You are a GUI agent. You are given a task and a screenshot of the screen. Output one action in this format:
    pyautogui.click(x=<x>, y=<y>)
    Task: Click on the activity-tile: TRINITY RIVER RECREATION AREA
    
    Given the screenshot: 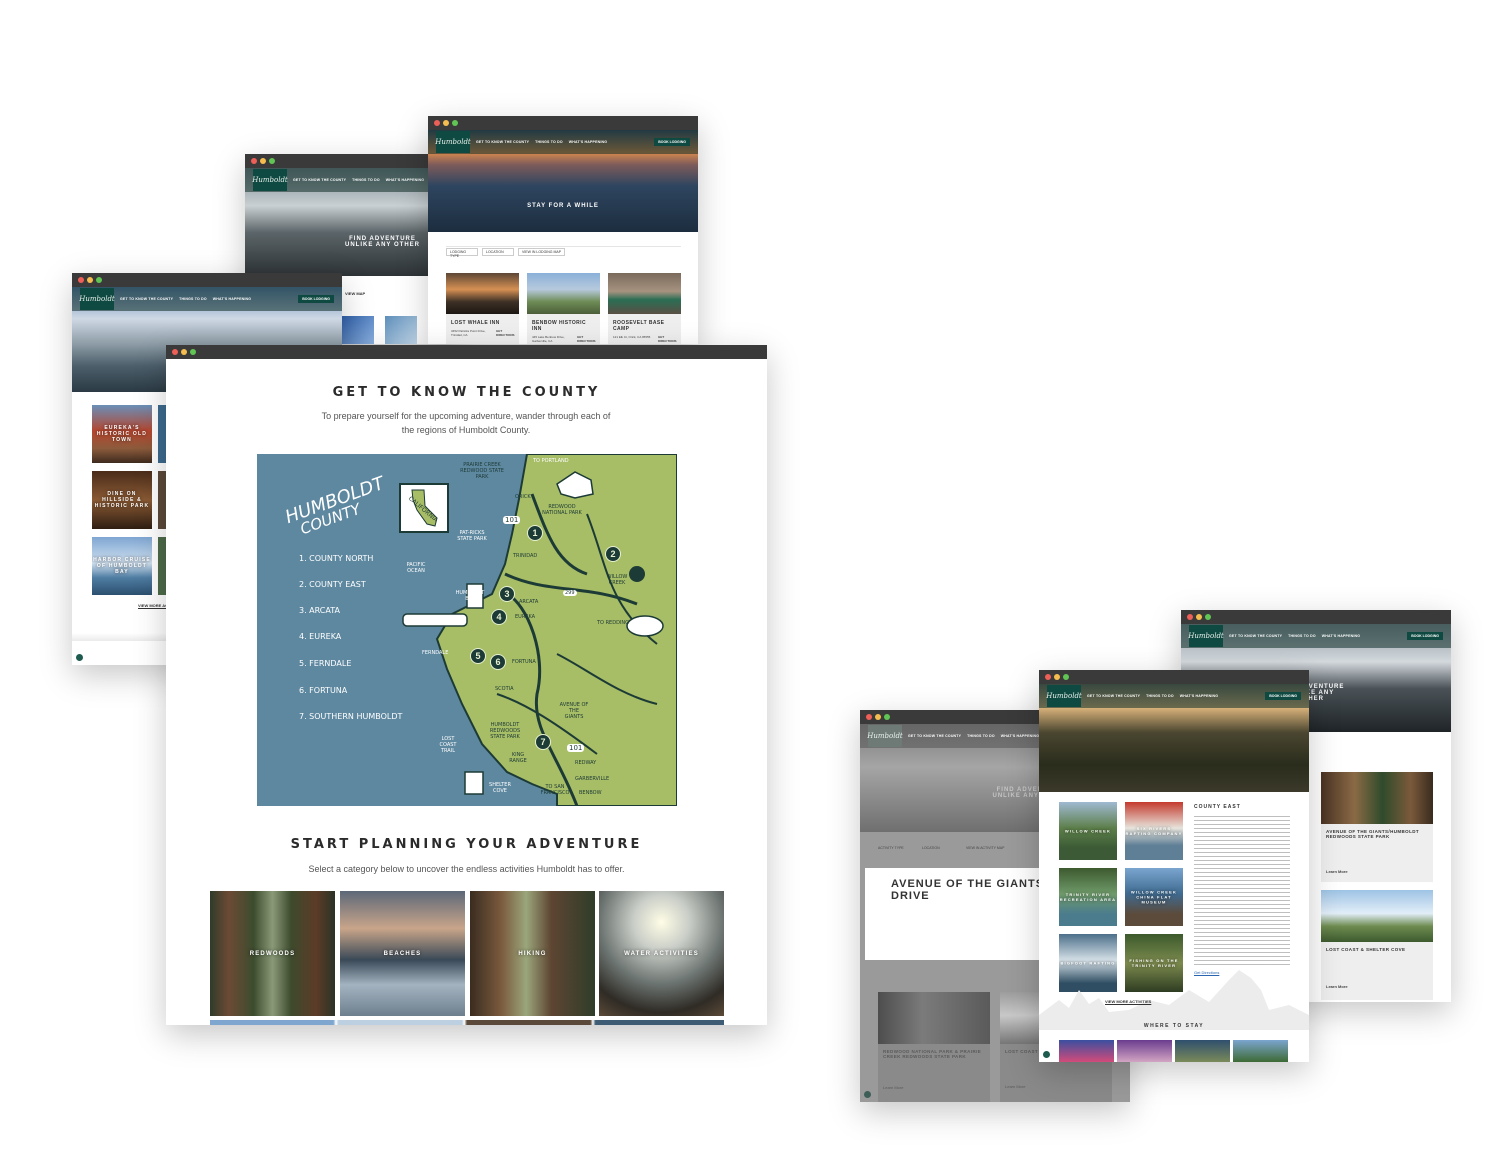 What is the action you would take?
    pyautogui.click(x=1088, y=897)
    